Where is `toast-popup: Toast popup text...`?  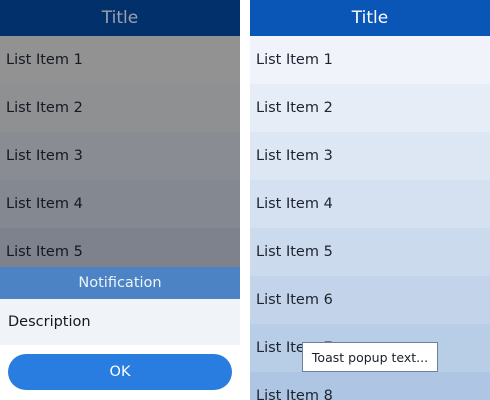 toast-popup: Toast popup text... is located at coordinates (370, 357).